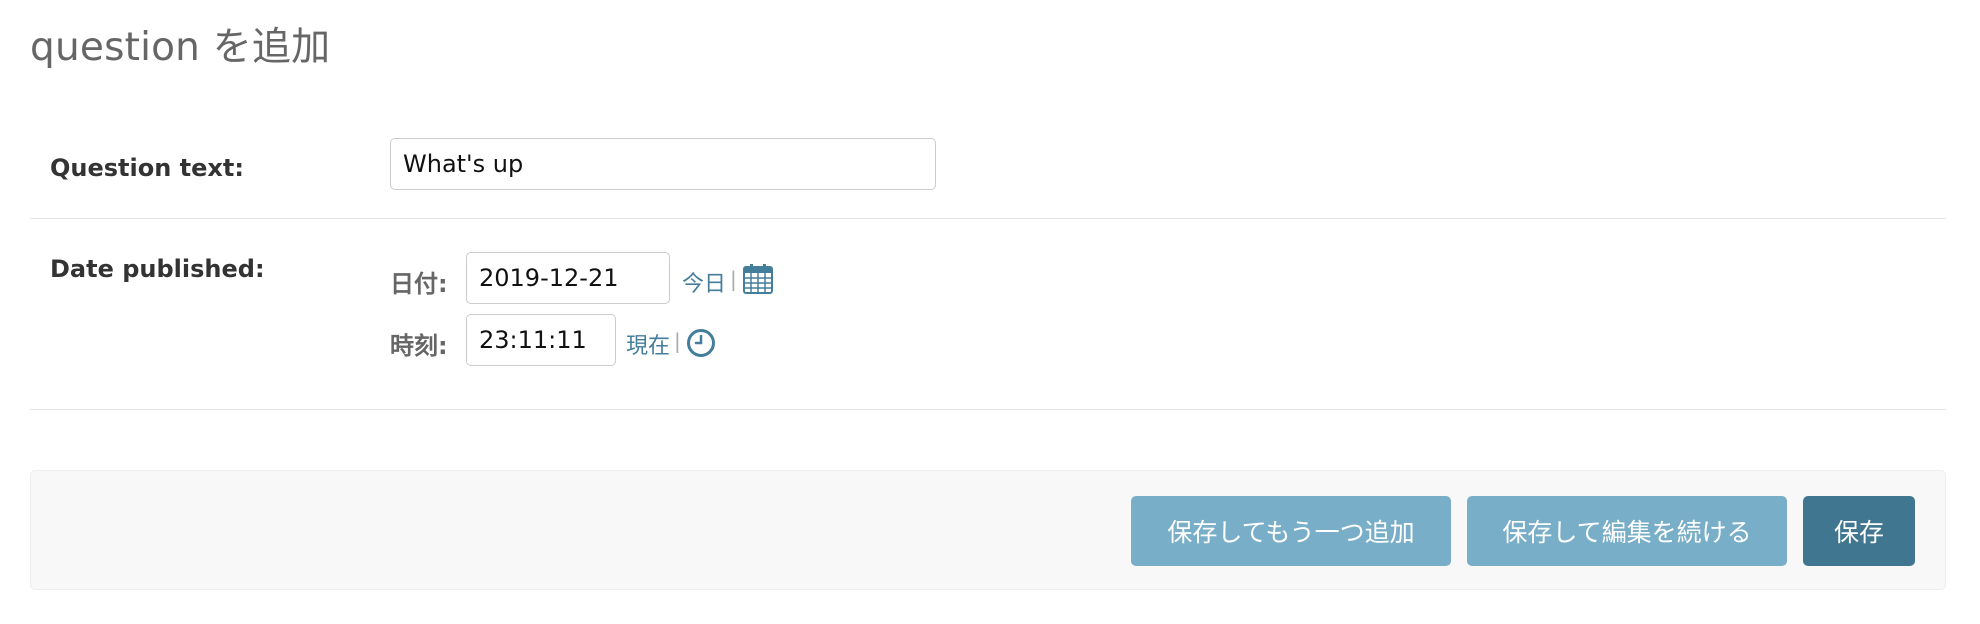 The width and height of the screenshot is (1980, 624). Describe the element at coordinates (1859, 531) in the screenshot. I see `save-button: 保存` at that location.